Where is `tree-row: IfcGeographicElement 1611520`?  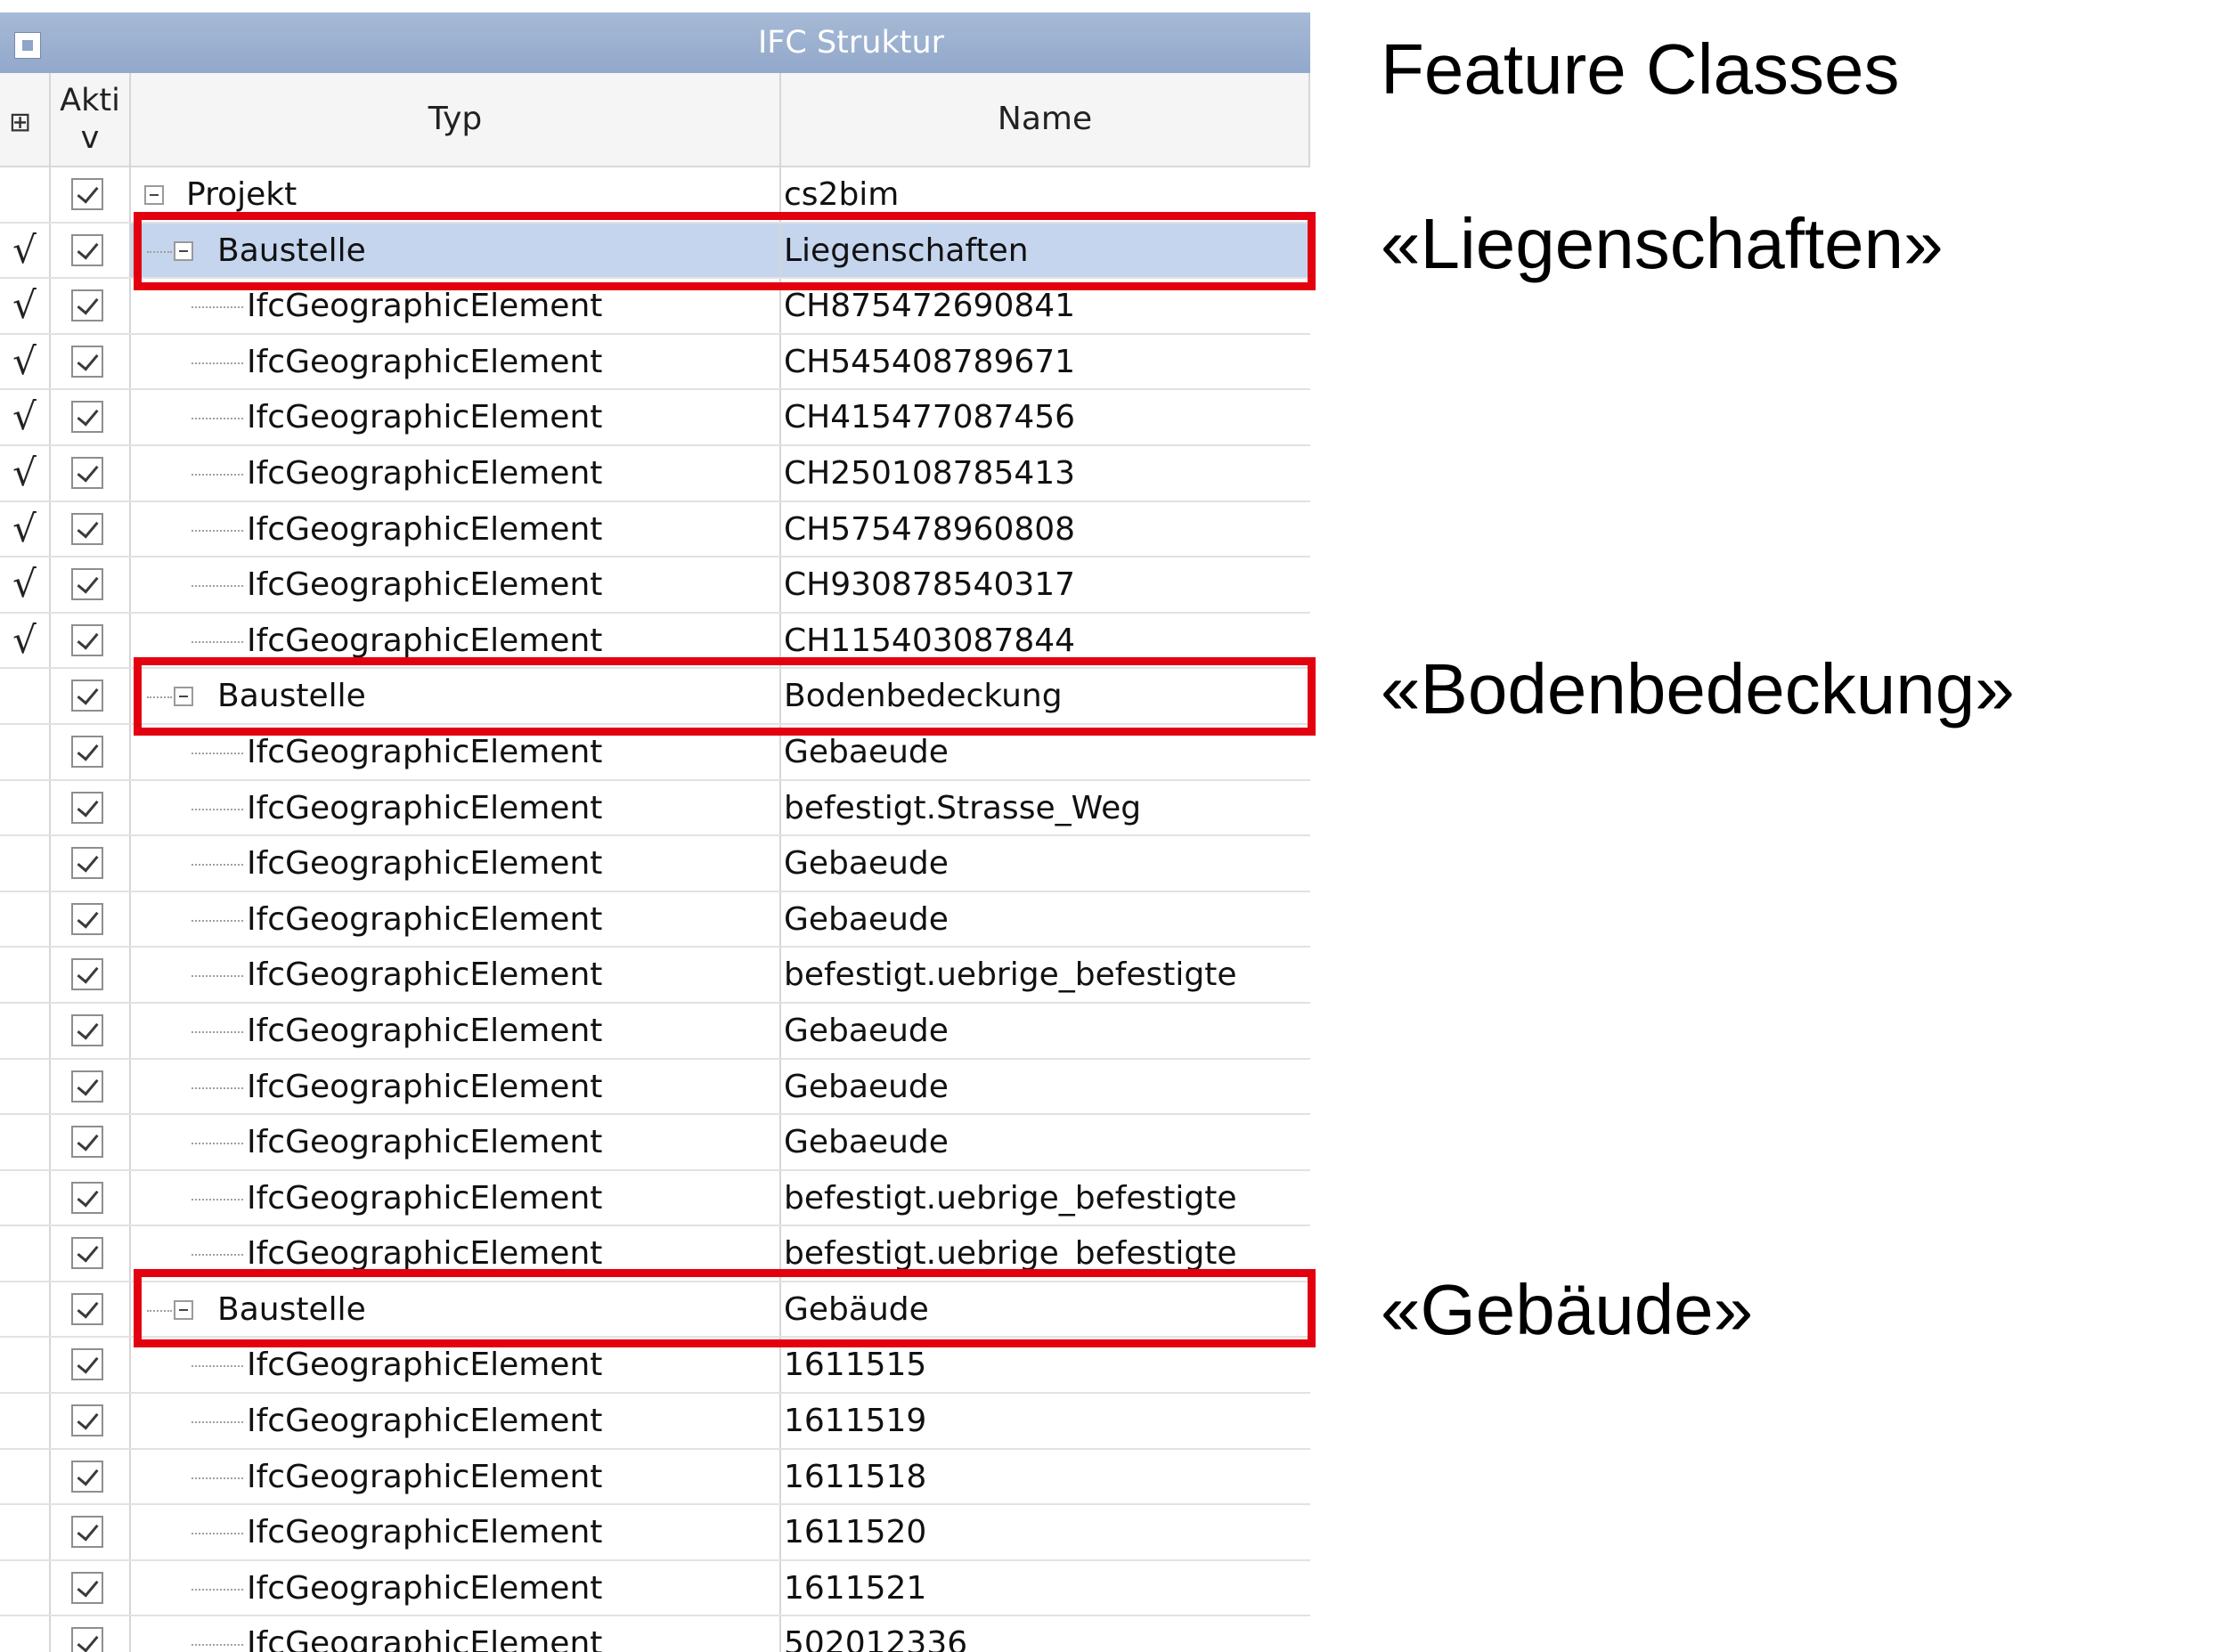 tree-row: IfcGeographicElement 1611520 is located at coordinates (655, 1533).